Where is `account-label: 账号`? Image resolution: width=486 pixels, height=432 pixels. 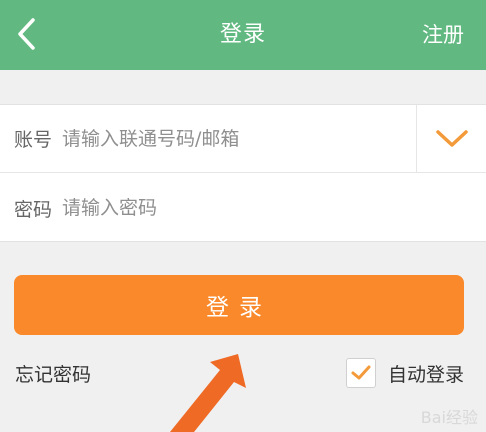 account-label: 账号 is located at coordinates (33, 140).